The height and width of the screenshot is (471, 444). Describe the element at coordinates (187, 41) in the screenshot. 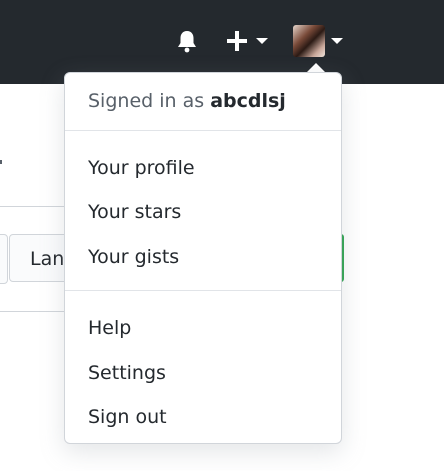

I see `bell-icon` at that location.